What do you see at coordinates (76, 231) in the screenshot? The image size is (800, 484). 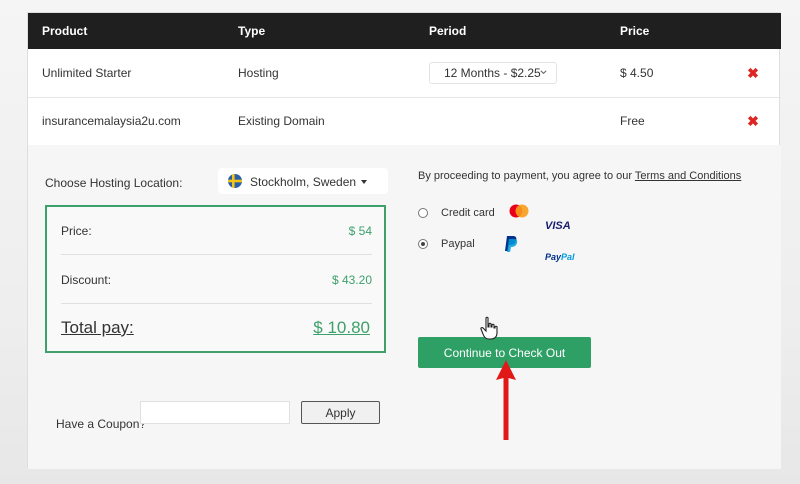 I see `price-label: Price:` at bounding box center [76, 231].